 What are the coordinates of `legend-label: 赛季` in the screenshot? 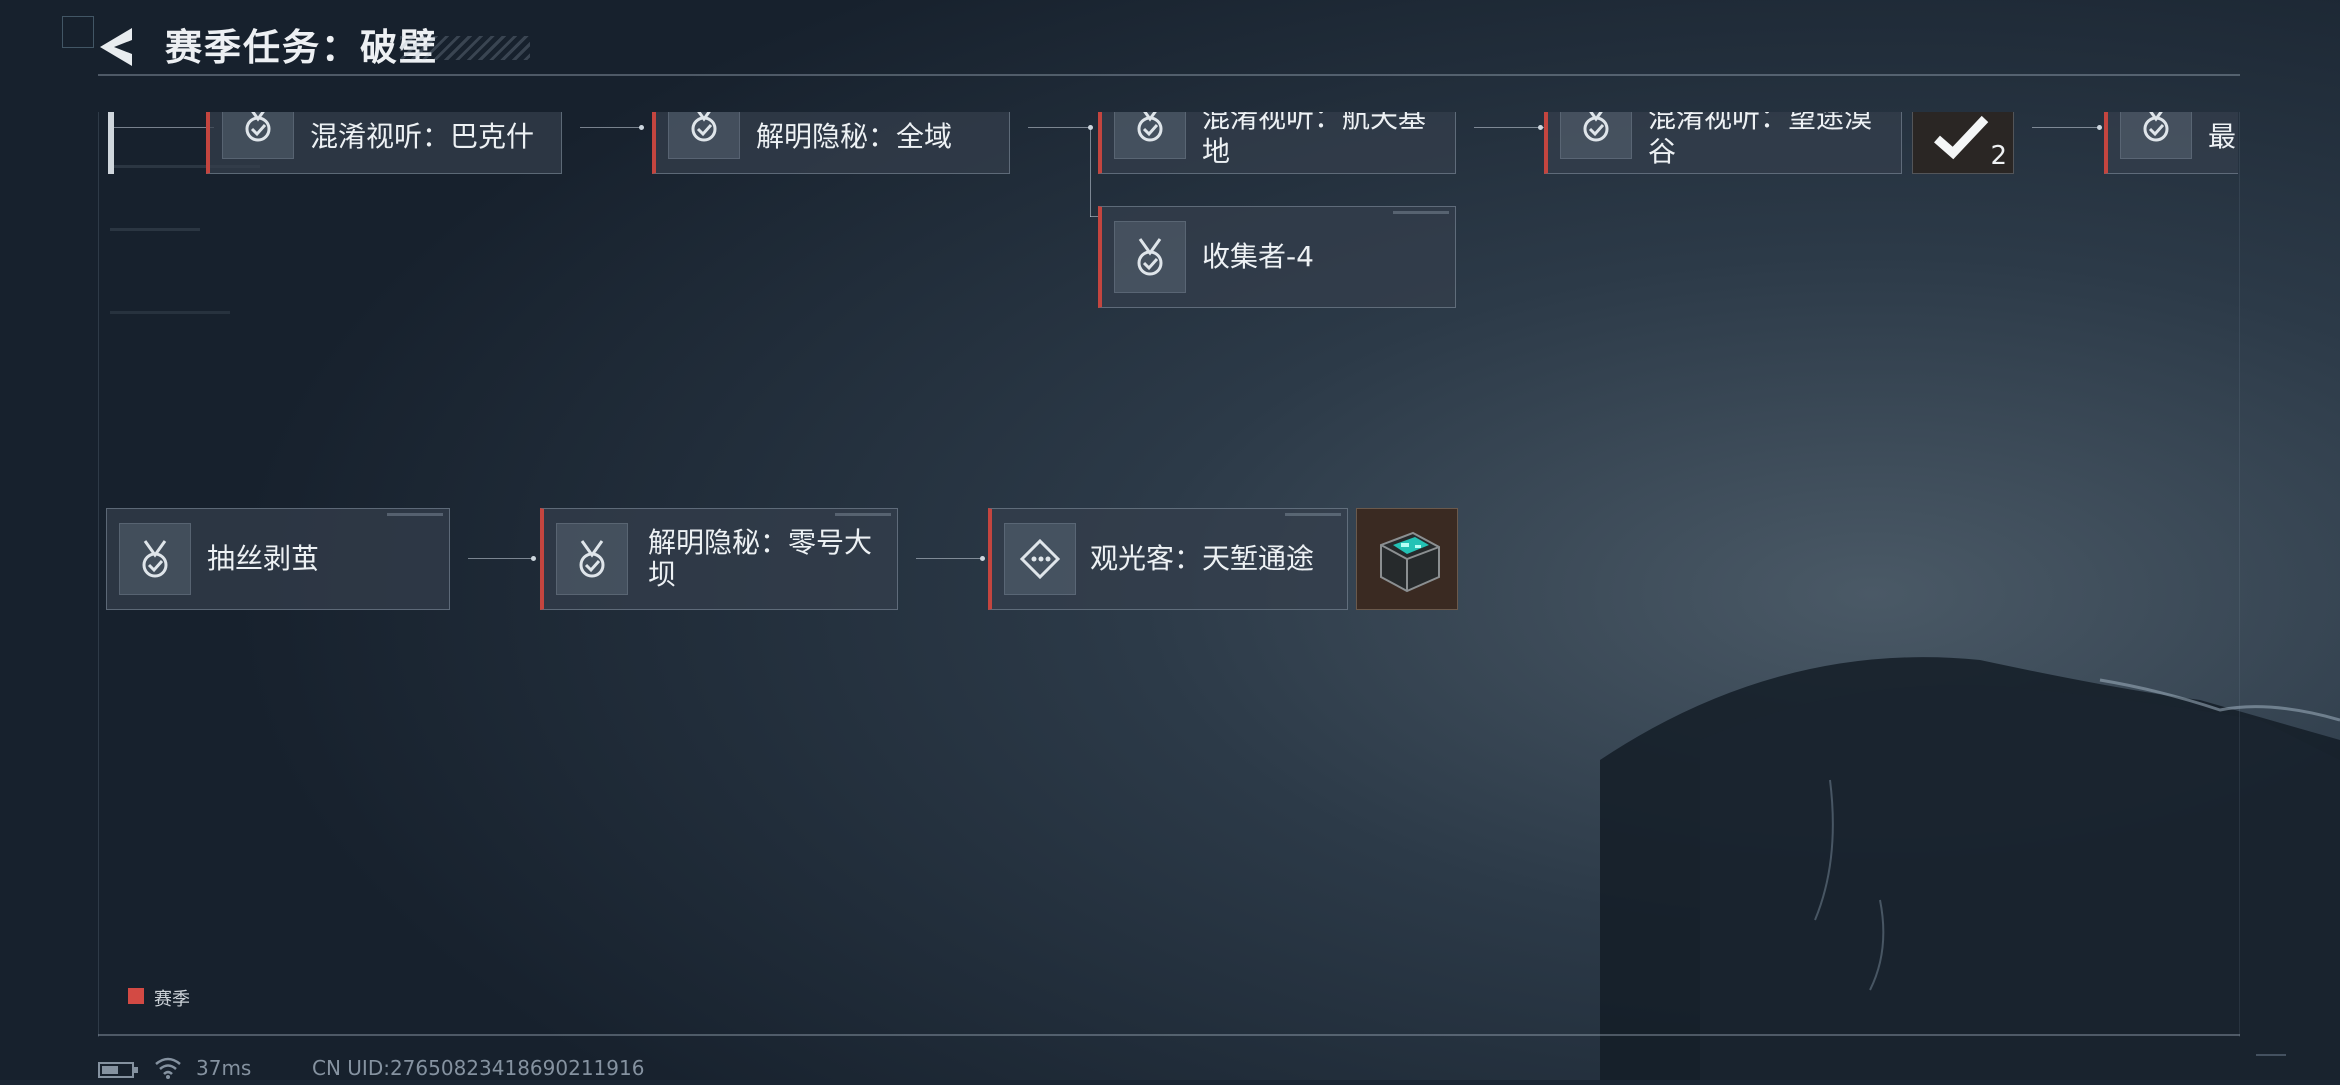 It's located at (172, 999).